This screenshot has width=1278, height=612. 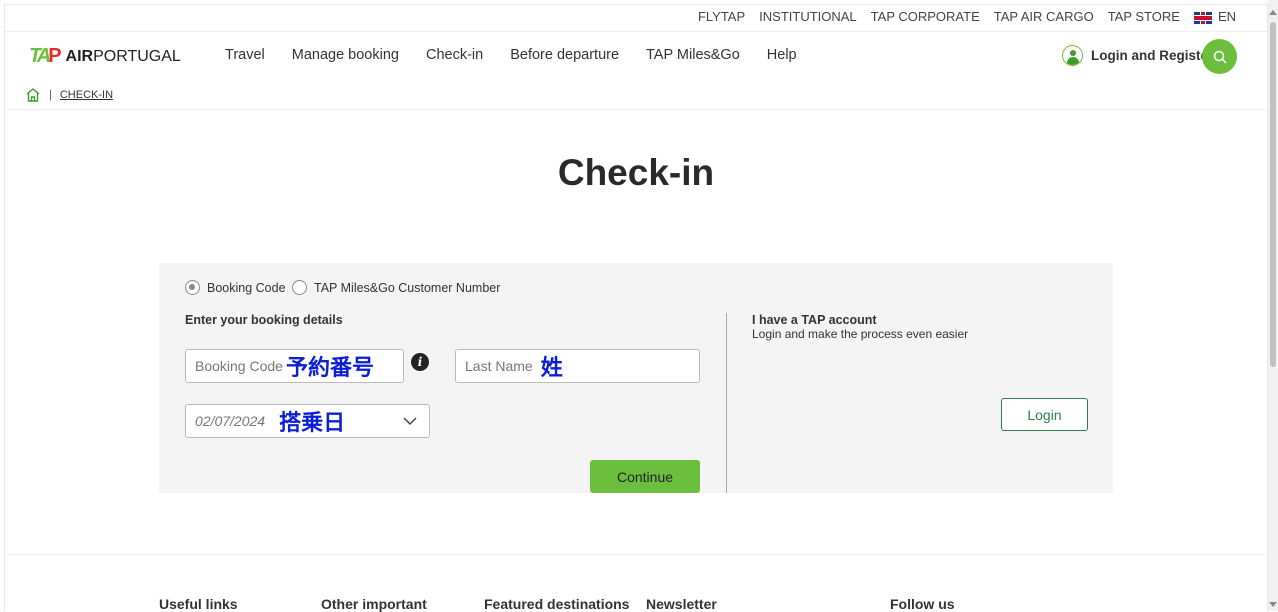 What do you see at coordinates (577, 366) in the screenshot?
I see `last-name-input: Last Name 姓` at bounding box center [577, 366].